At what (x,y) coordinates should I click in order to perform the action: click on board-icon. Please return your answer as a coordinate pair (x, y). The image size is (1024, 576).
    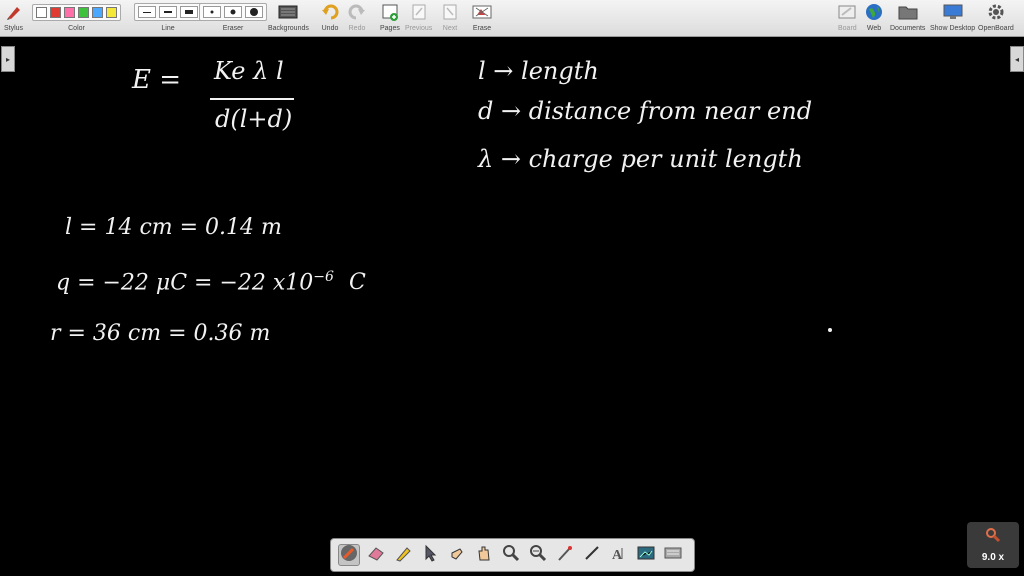
    Looking at the image, I should click on (847, 12).